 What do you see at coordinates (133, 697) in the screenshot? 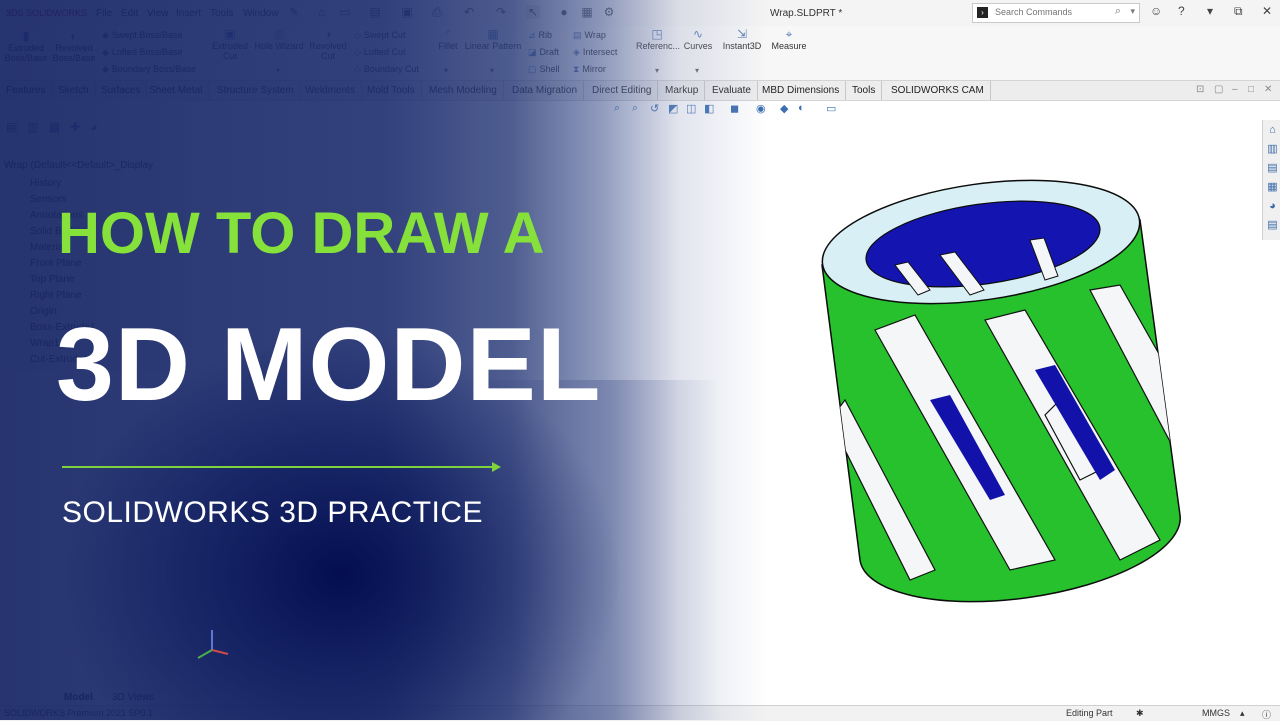
I see `tab-3d-views: 3D Views` at bounding box center [133, 697].